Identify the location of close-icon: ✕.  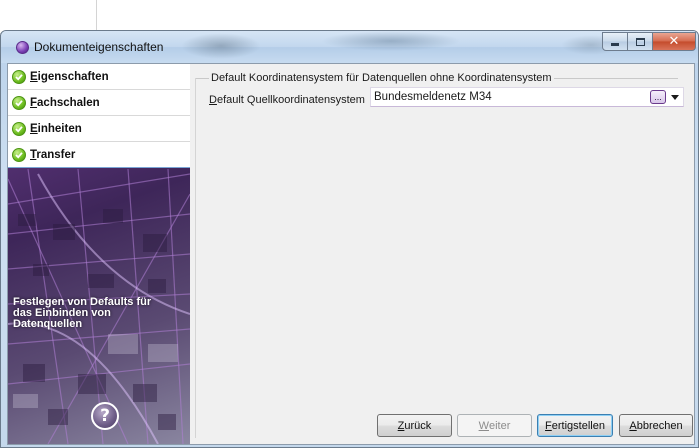
(674, 41).